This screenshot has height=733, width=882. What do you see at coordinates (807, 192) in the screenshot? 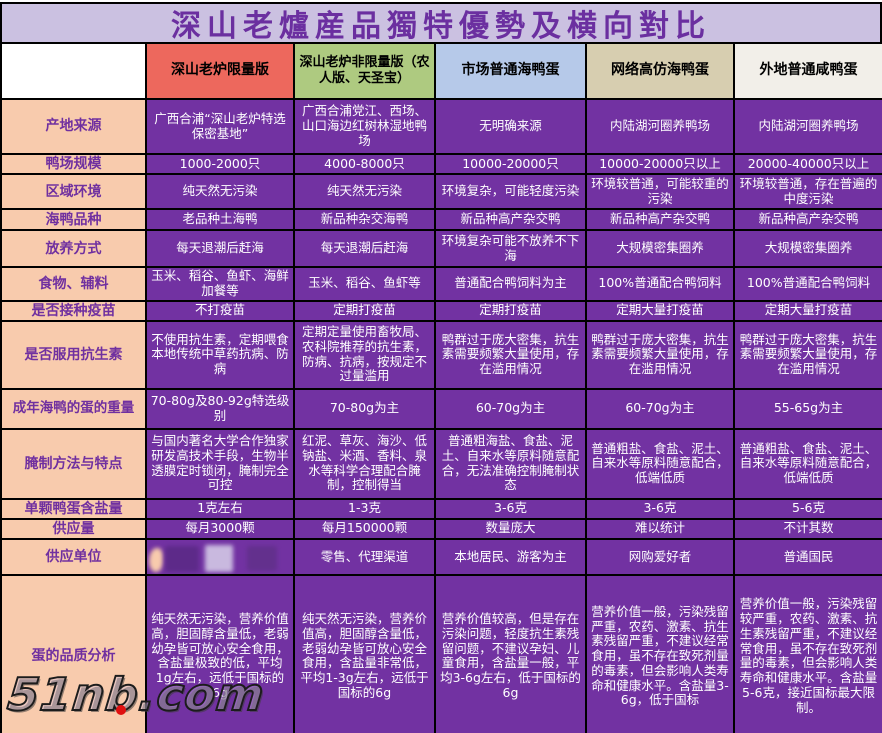
I see `table-cell: 环境较普通，存在普遍的中度污染` at bounding box center [807, 192].